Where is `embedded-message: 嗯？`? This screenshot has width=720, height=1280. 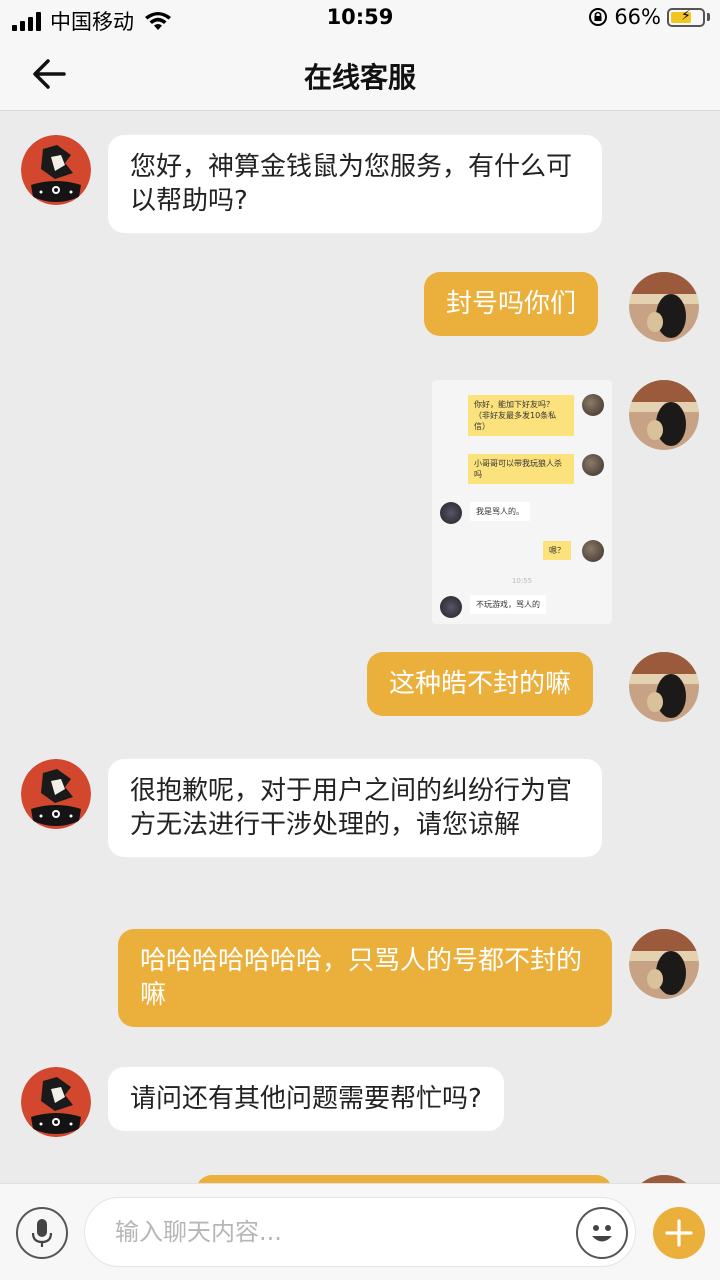 embedded-message: 嗯？ is located at coordinates (557, 550).